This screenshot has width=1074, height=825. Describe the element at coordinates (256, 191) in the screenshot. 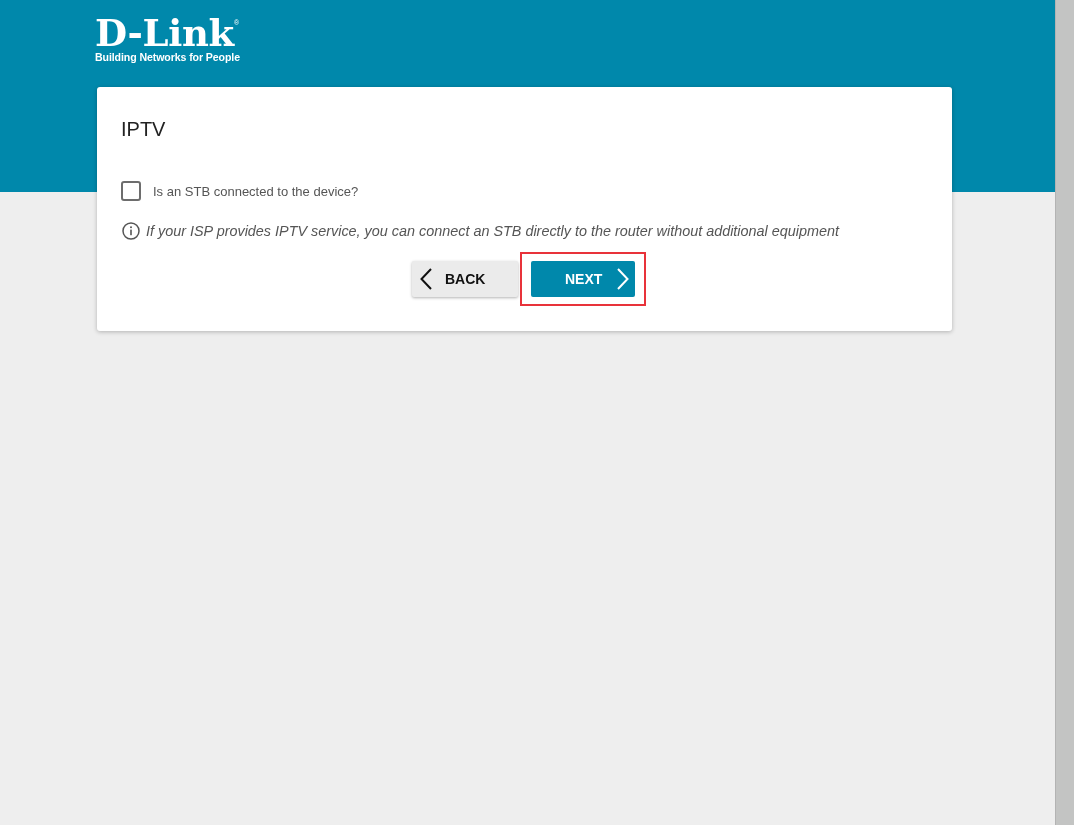

I see `checkbox-label: Is an STB connected to the device?` at that location.